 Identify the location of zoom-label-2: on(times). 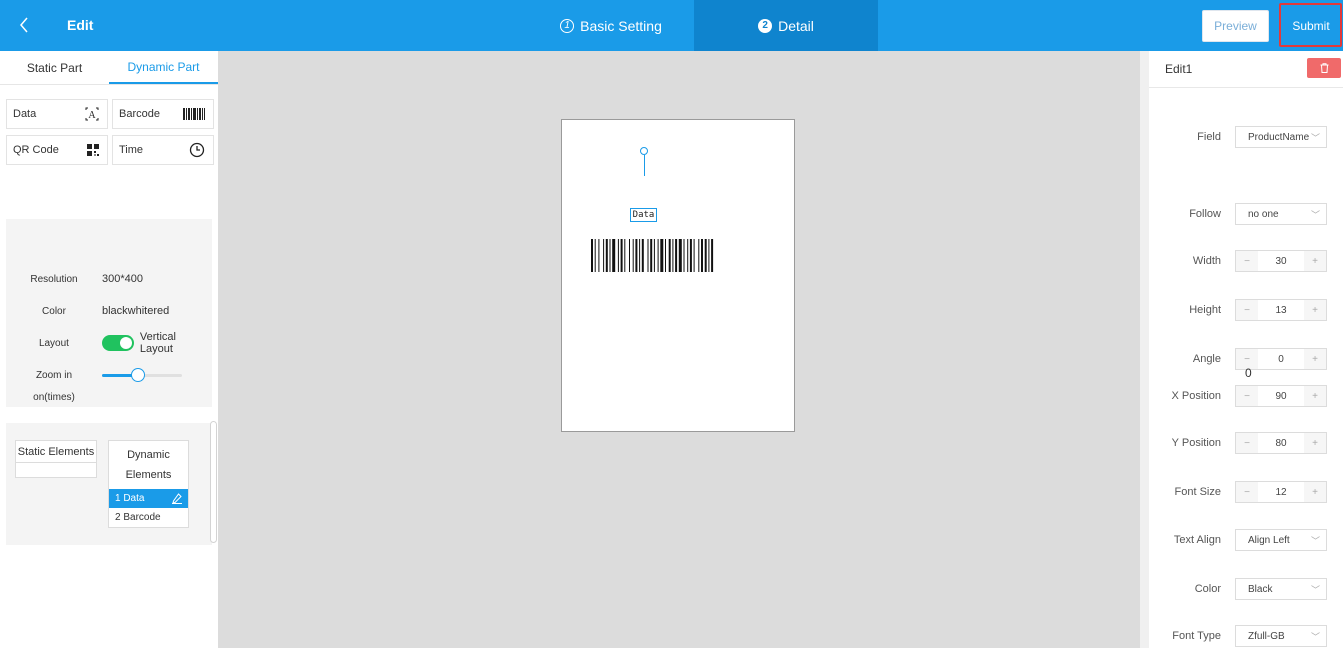
(54, 397).